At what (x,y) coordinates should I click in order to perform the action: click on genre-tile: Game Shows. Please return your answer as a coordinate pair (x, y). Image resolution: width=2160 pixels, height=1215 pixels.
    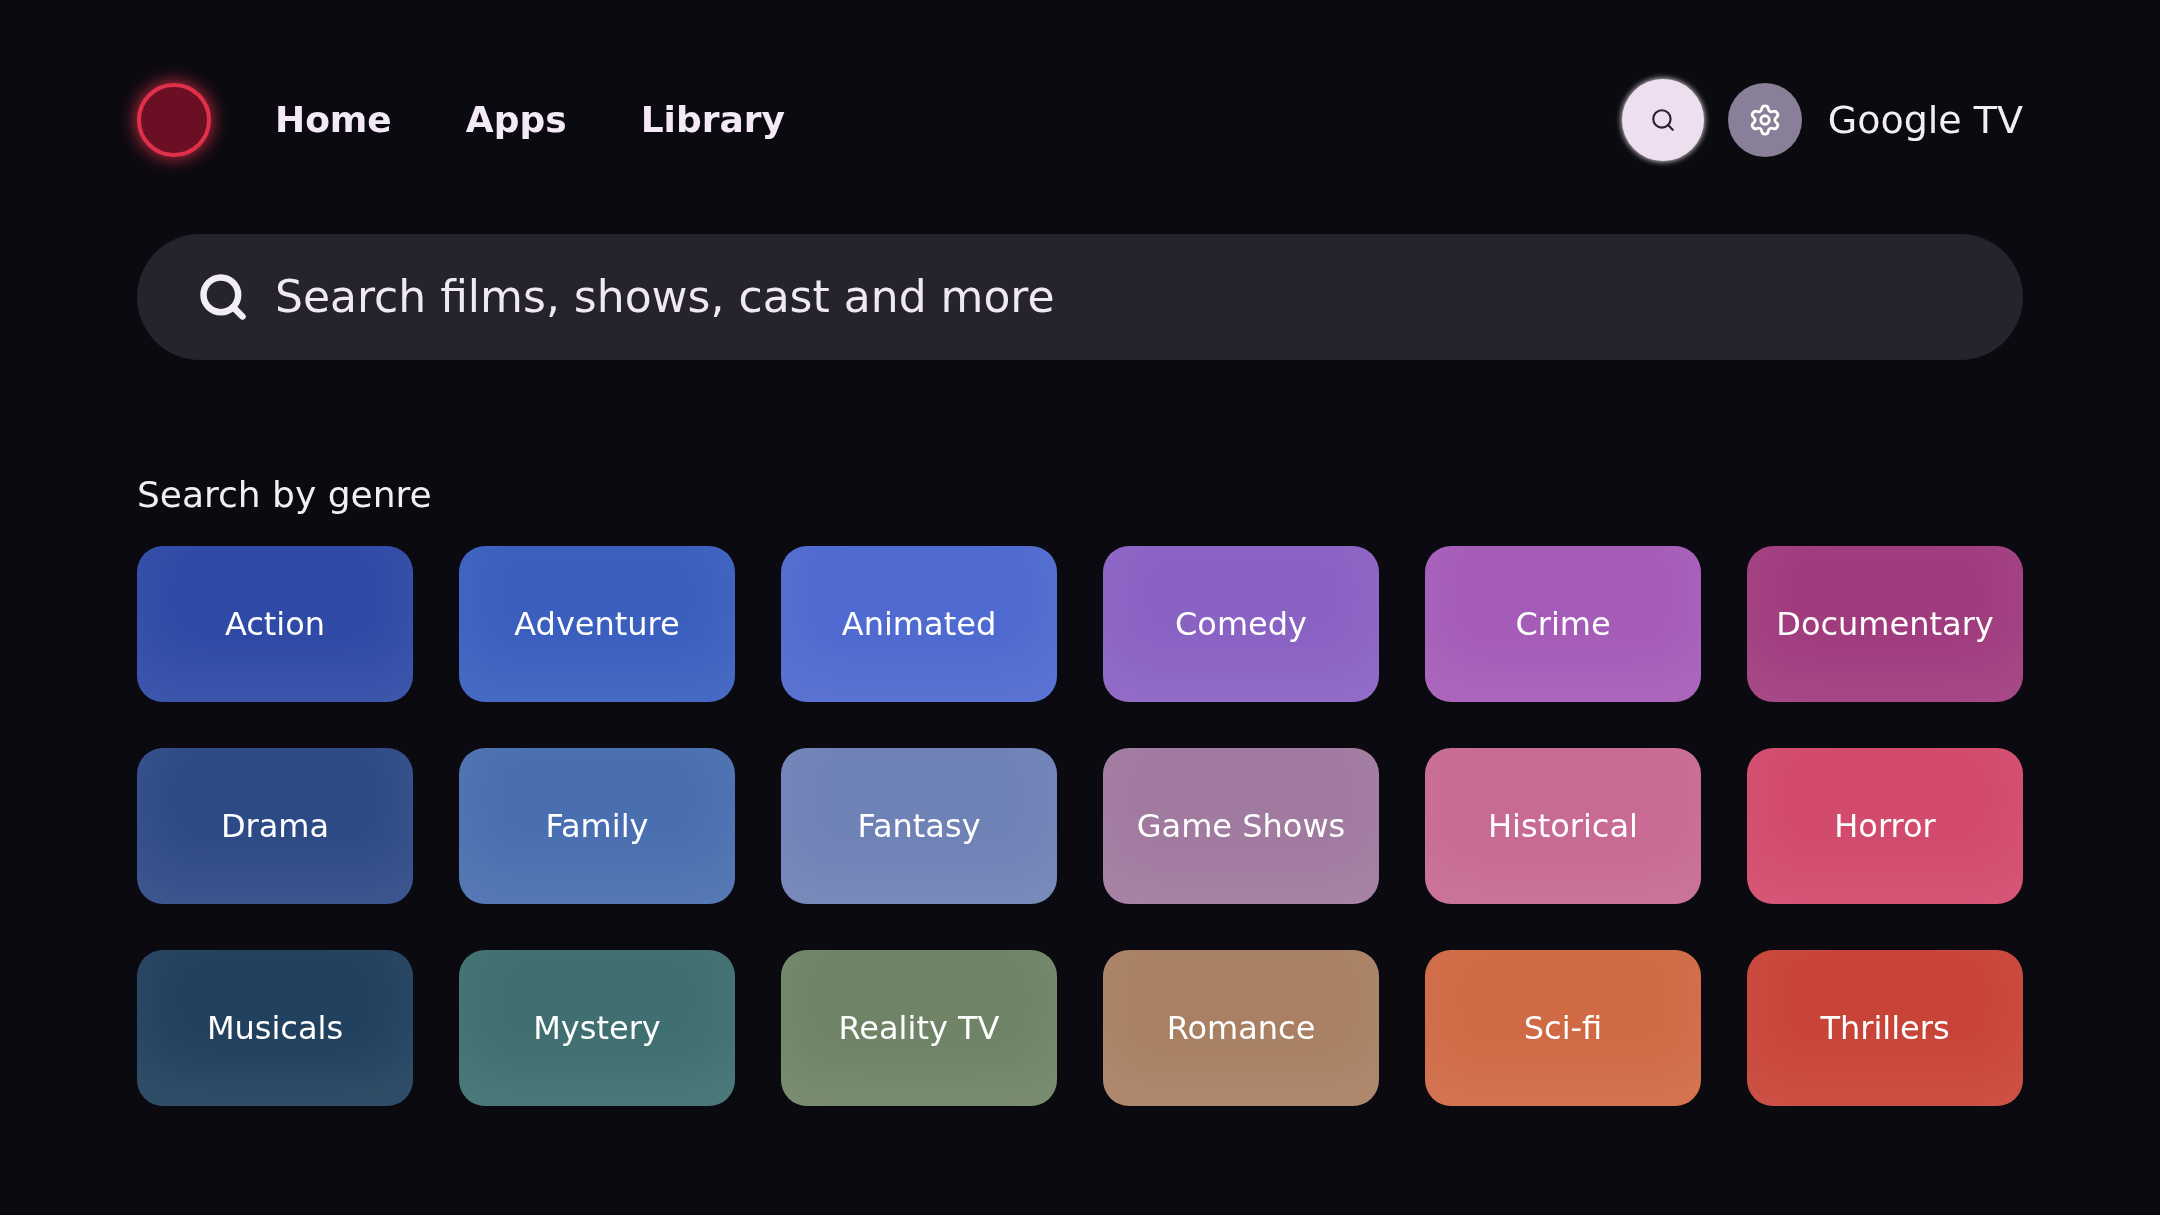
    Looking at the image, I should click on (1241, 826).